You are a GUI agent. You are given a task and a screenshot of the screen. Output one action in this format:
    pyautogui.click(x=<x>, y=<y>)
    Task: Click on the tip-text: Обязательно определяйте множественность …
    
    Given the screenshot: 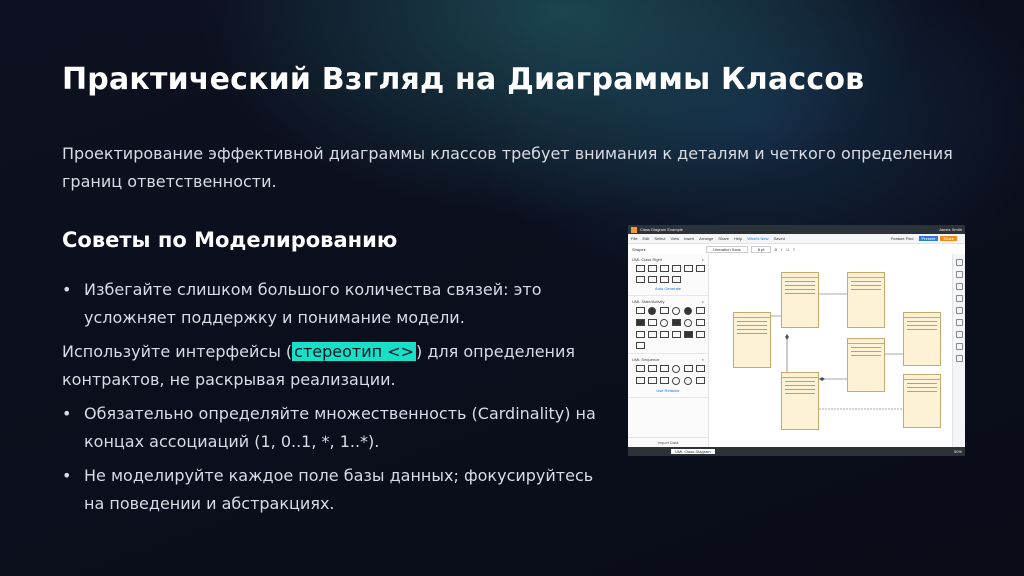 What is the action you would take?
    pyautogui.click(x=340, y=427)
    